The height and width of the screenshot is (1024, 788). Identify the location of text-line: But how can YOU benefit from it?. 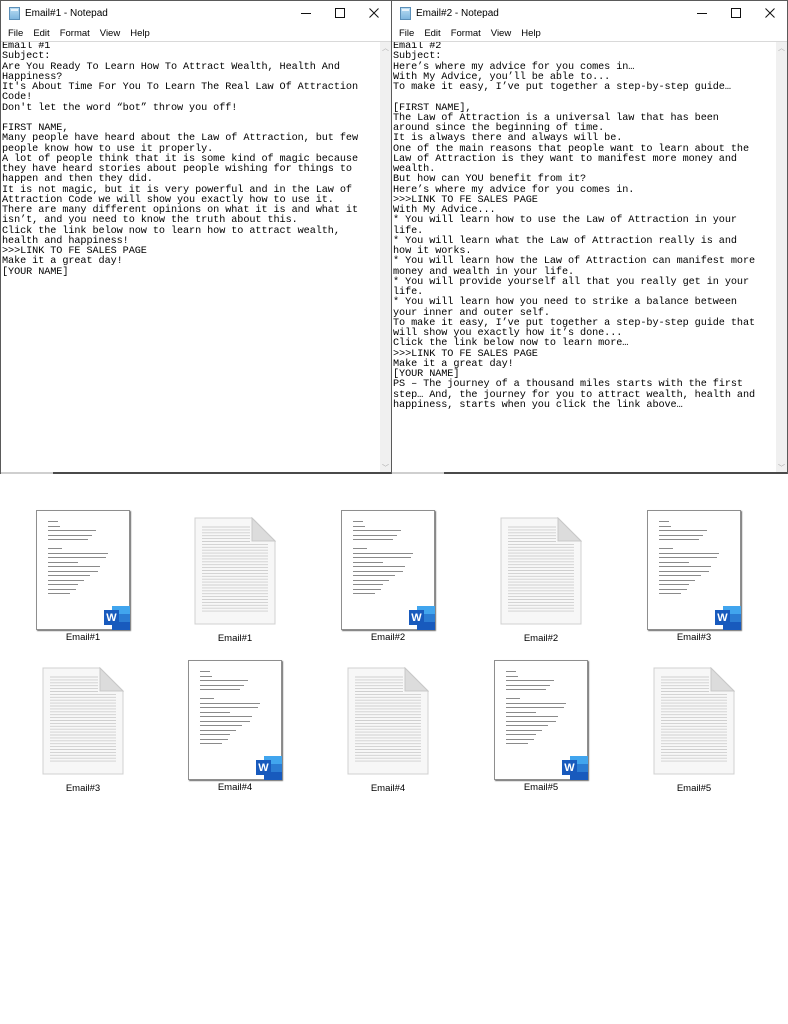
(490, 180).